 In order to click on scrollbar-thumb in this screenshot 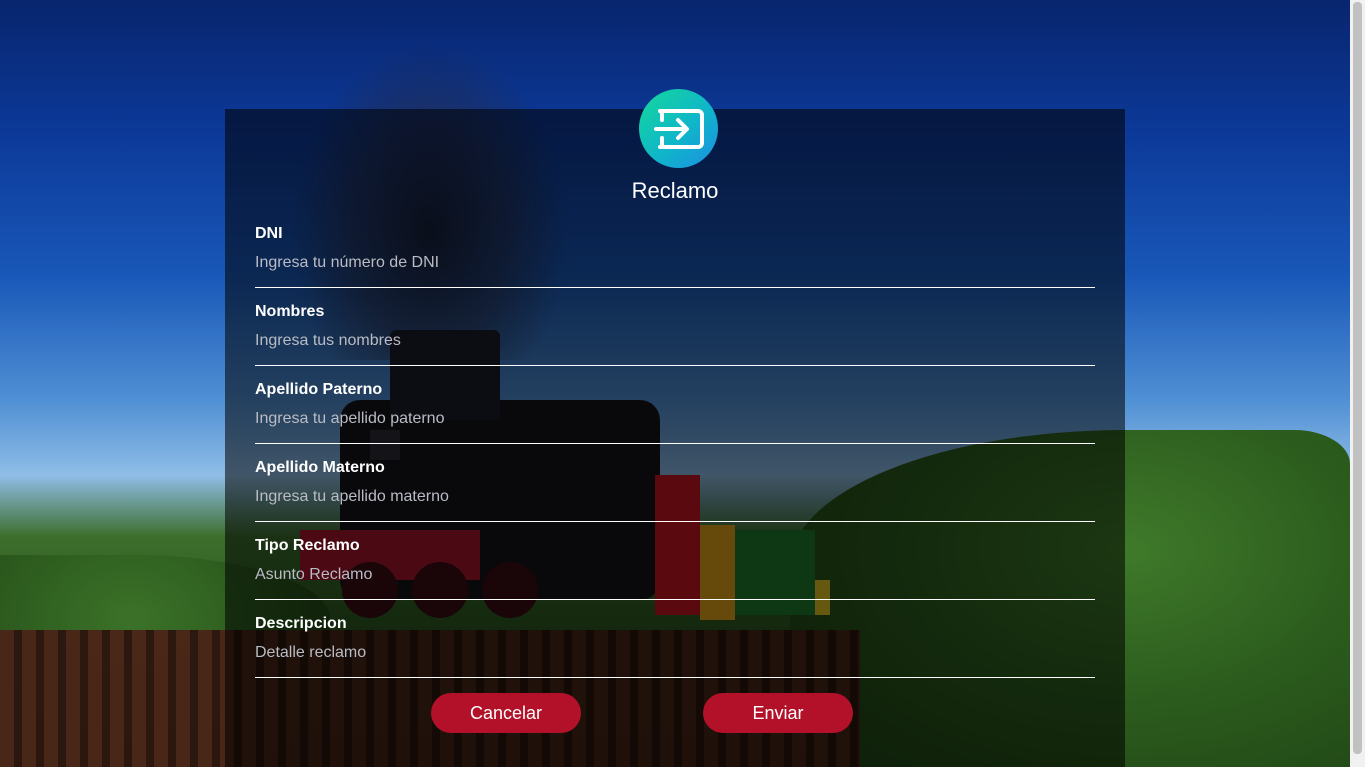, I will do `click(1357, 378)`.